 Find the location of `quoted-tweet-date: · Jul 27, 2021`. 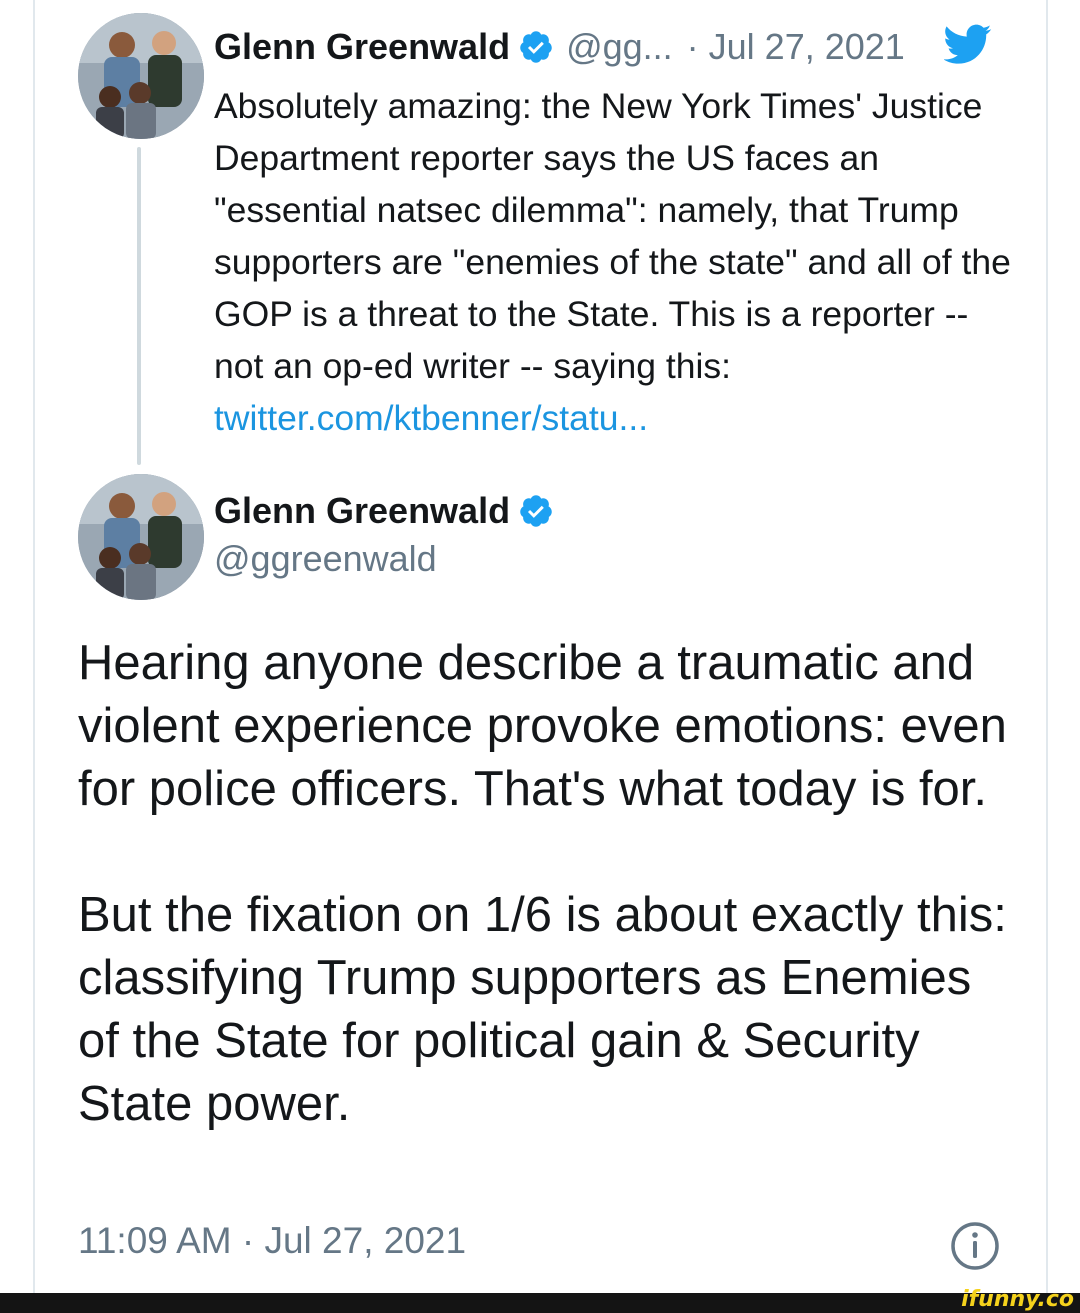

quoted-tweet-date: · Jul 27, 2021 is located at coordinates (796, 47).